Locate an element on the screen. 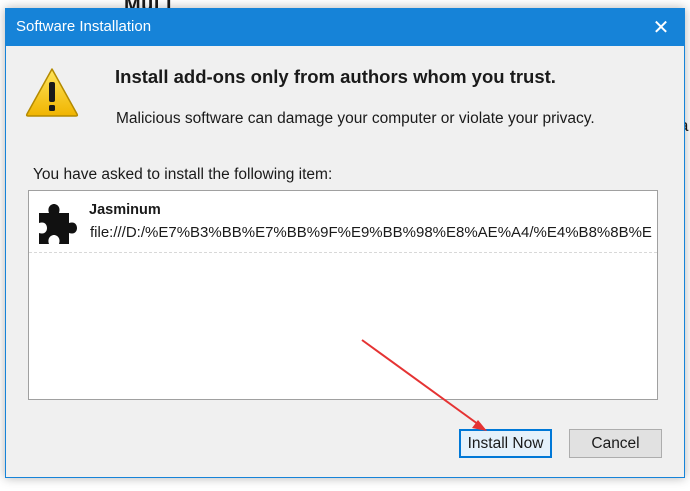  close-icon: ✕ is located at coordinates (661, 28).